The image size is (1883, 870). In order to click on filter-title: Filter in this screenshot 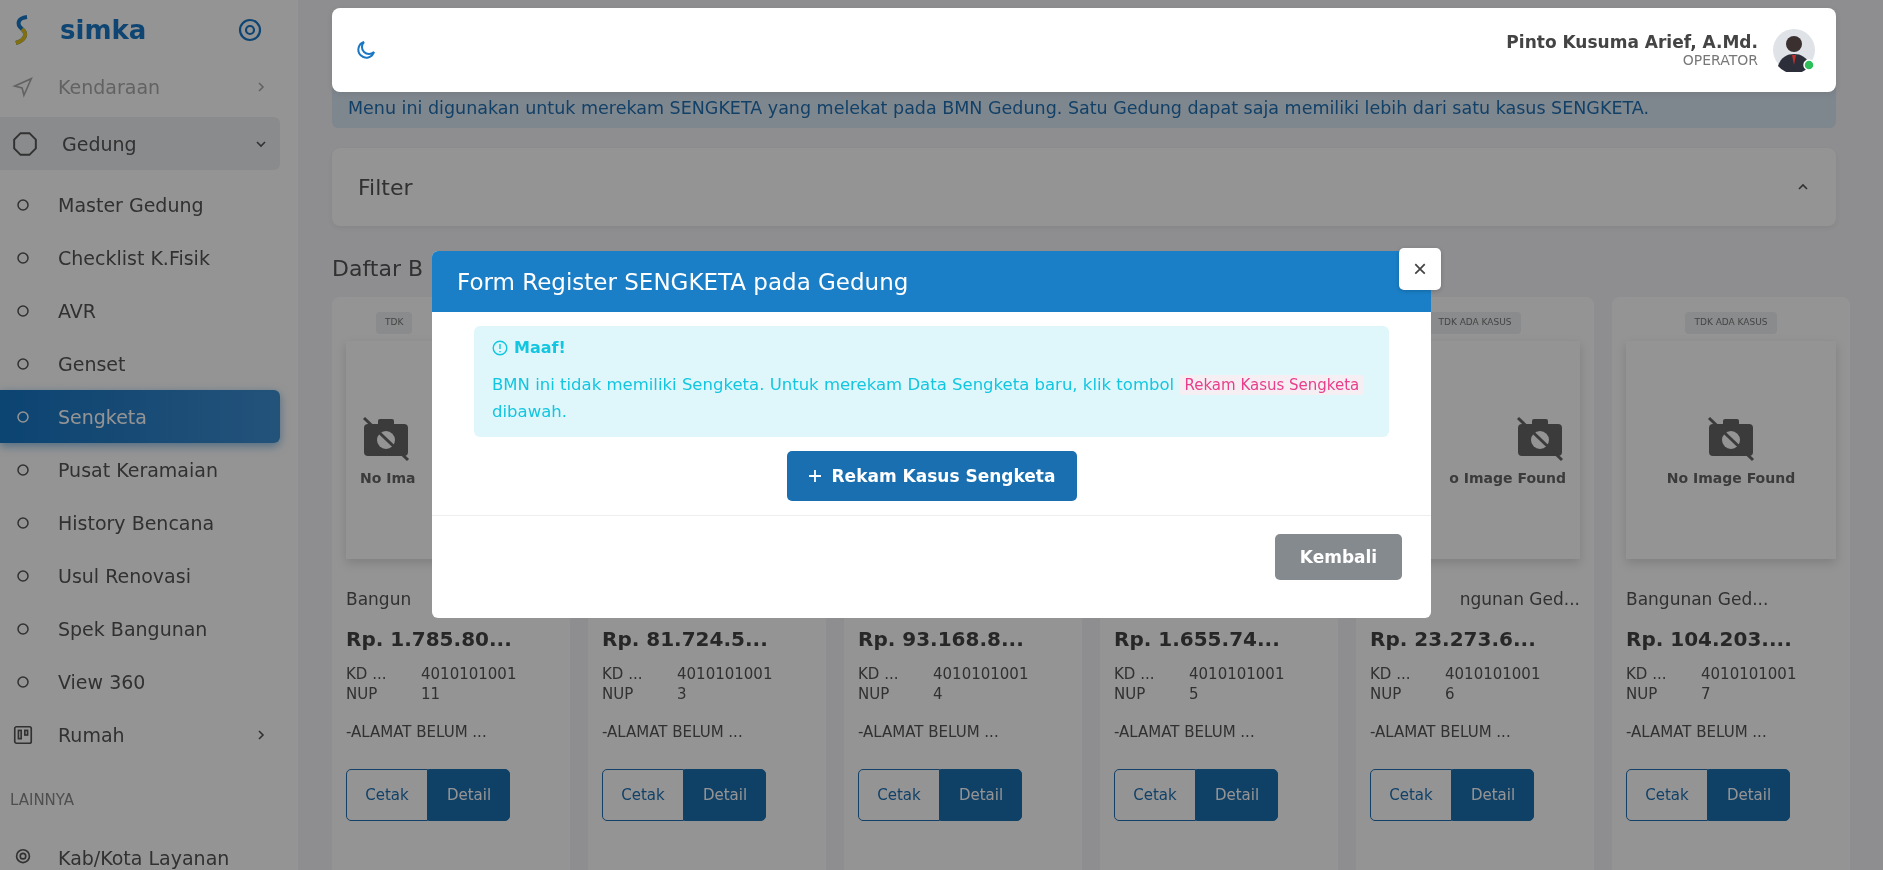, I will do `click(386, 187)`.